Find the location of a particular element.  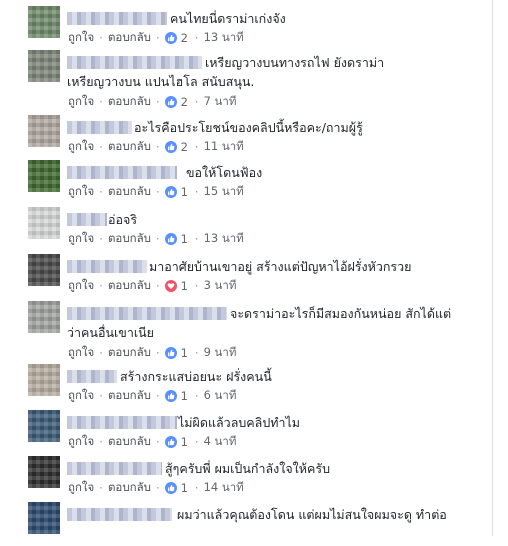

comment-timestamp: 11 นาที is located at coordinates (224, 147).